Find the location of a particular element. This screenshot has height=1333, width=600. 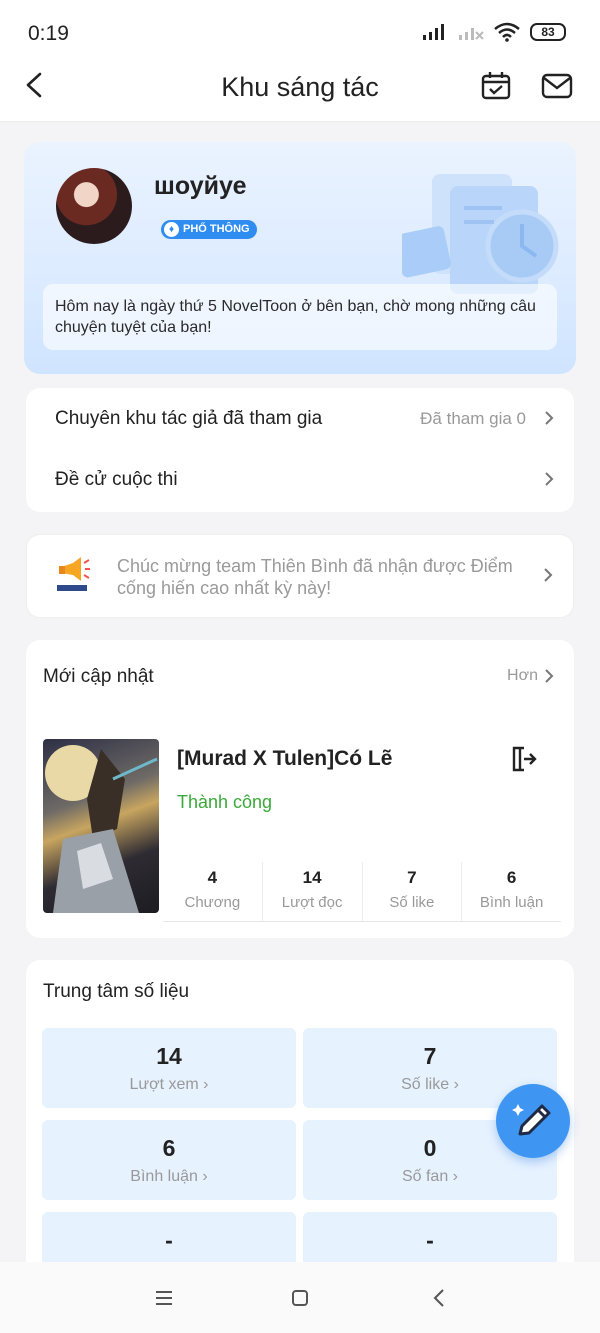

menu-icon is located at coordinates (164, 1298).